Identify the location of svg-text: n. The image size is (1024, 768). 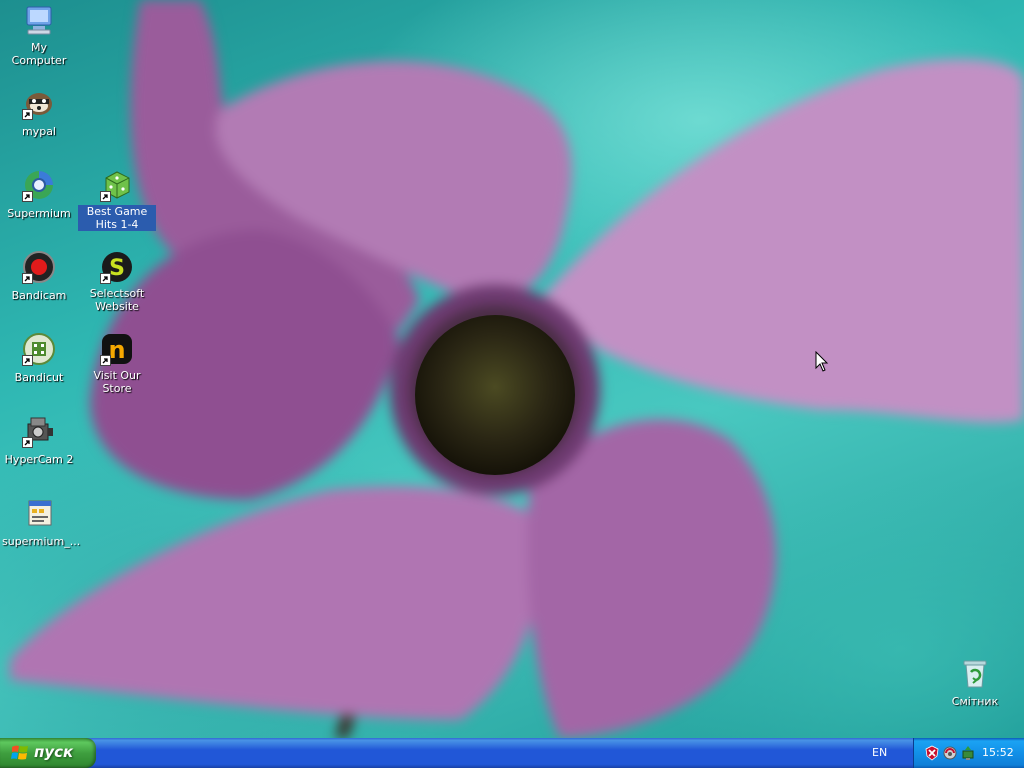
(116, 350).